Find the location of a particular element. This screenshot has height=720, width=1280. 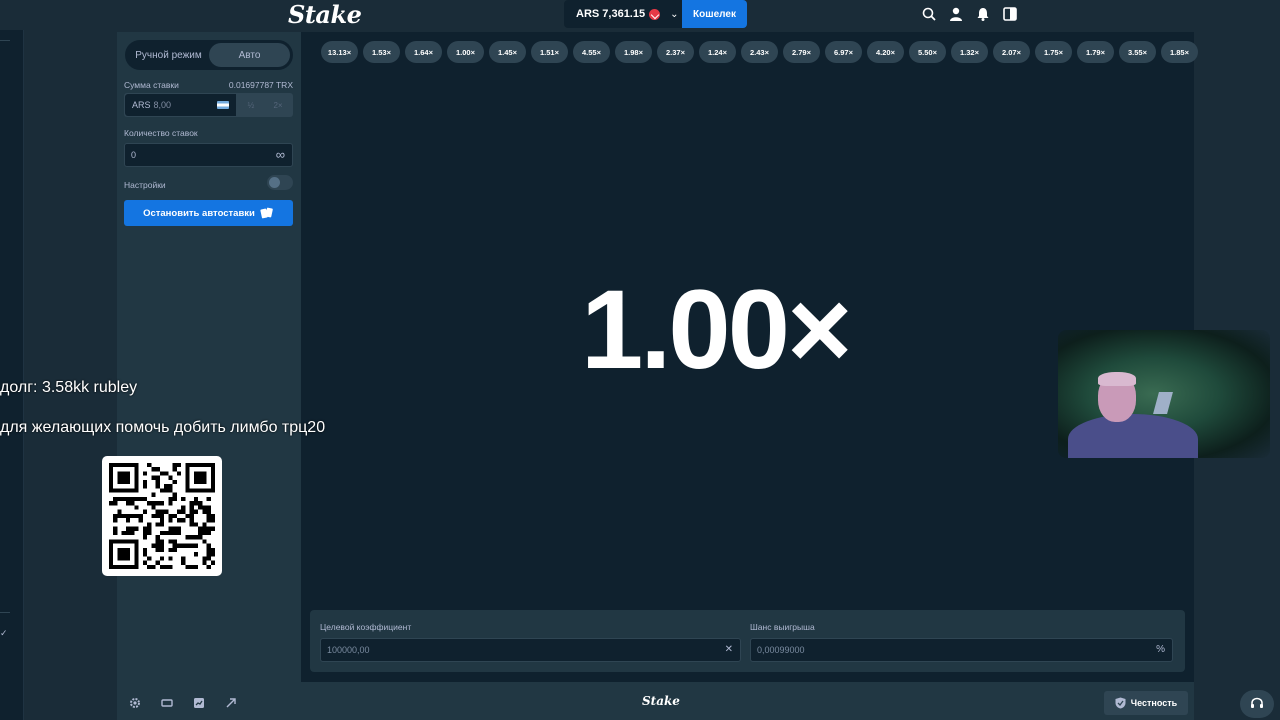

history-chip: 1.24× is located at coordinates (717, 52).